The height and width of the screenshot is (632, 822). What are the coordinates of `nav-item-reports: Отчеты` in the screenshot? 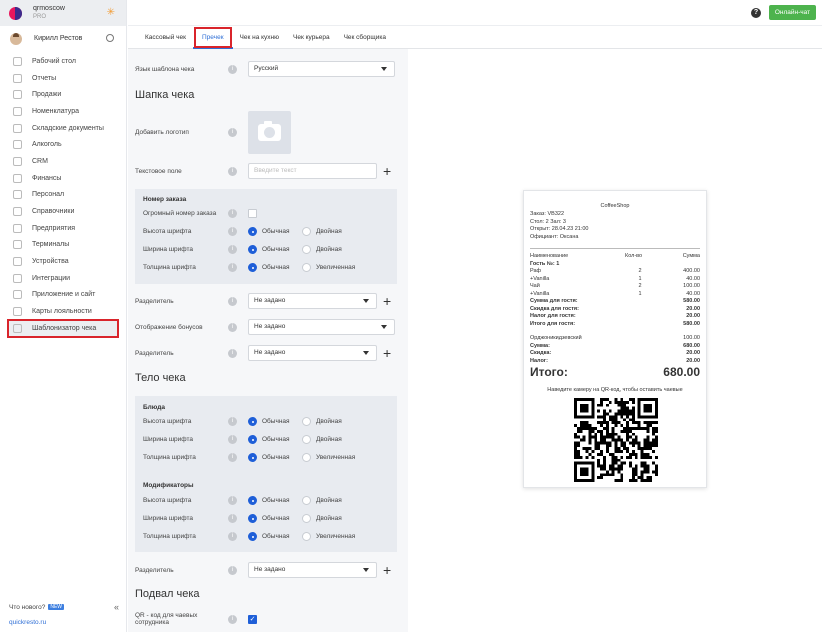 It's located at (63, 78).